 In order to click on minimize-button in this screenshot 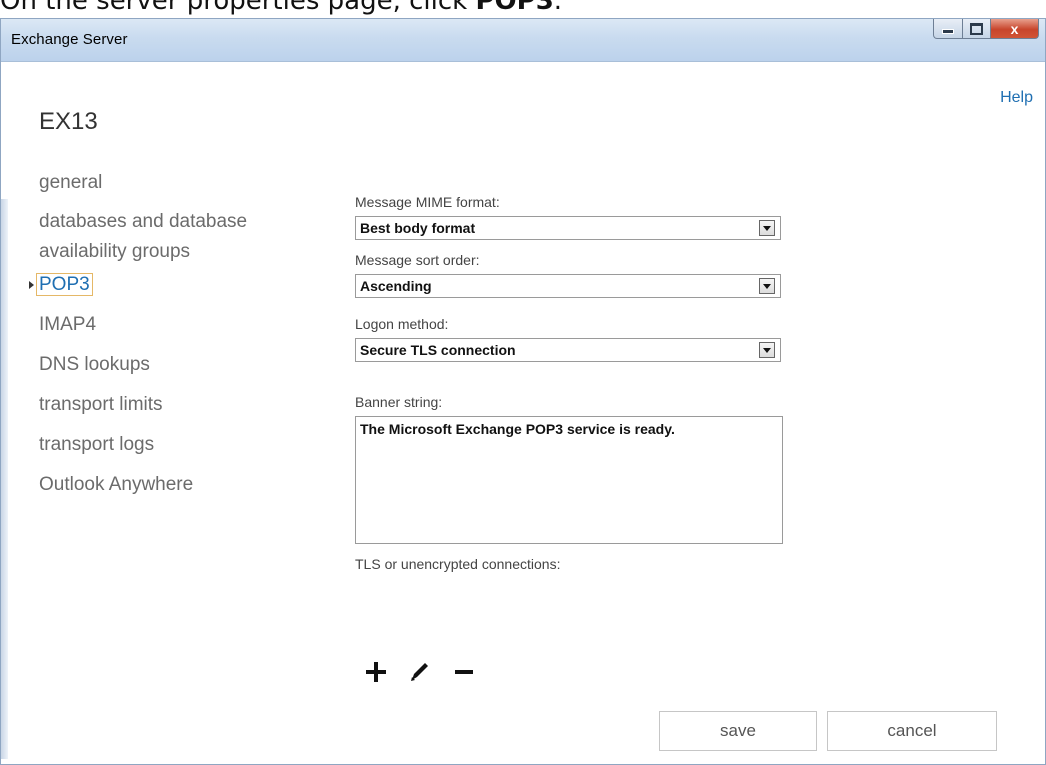, I will do `click(948, 29)`.